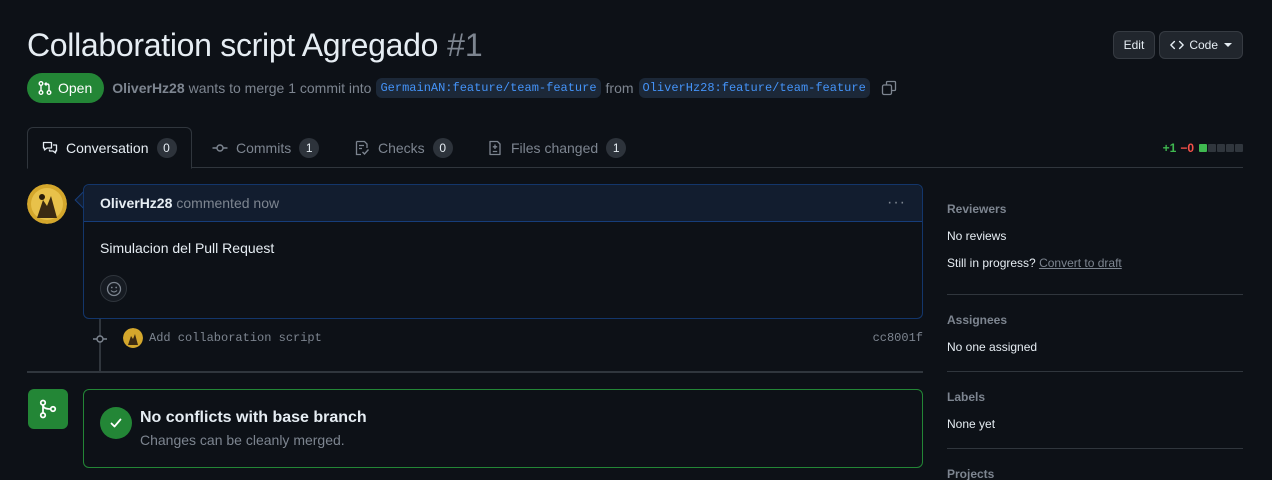  I want to click on commit-message-link: Add collaboration script, so click(235, 338).